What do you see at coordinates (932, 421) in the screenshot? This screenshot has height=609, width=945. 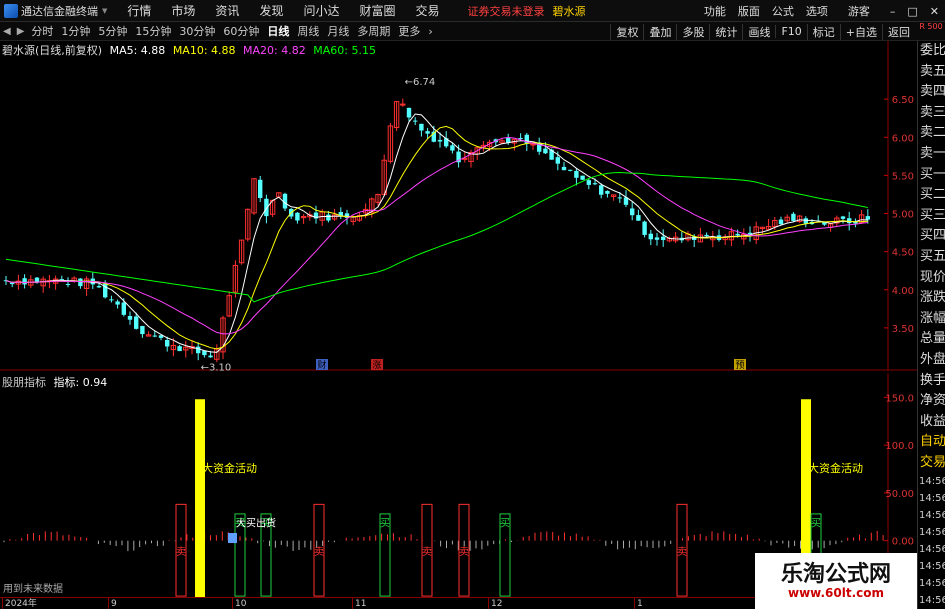 I see `side-label: 收益` at bounding box center [932, 421].